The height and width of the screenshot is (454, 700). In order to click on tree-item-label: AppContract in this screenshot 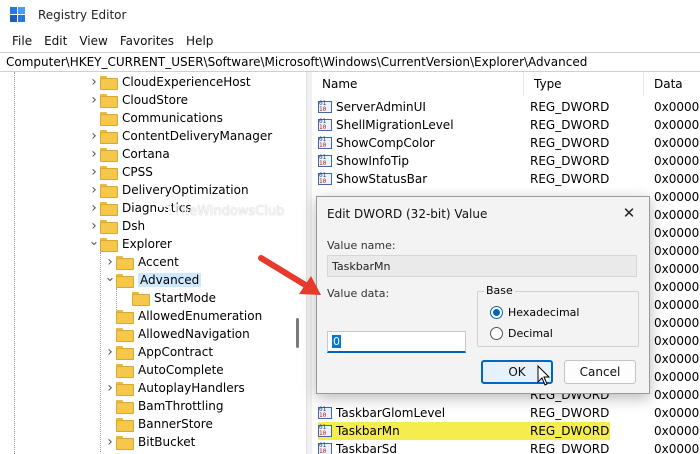, I will do `click(176, 352)`.